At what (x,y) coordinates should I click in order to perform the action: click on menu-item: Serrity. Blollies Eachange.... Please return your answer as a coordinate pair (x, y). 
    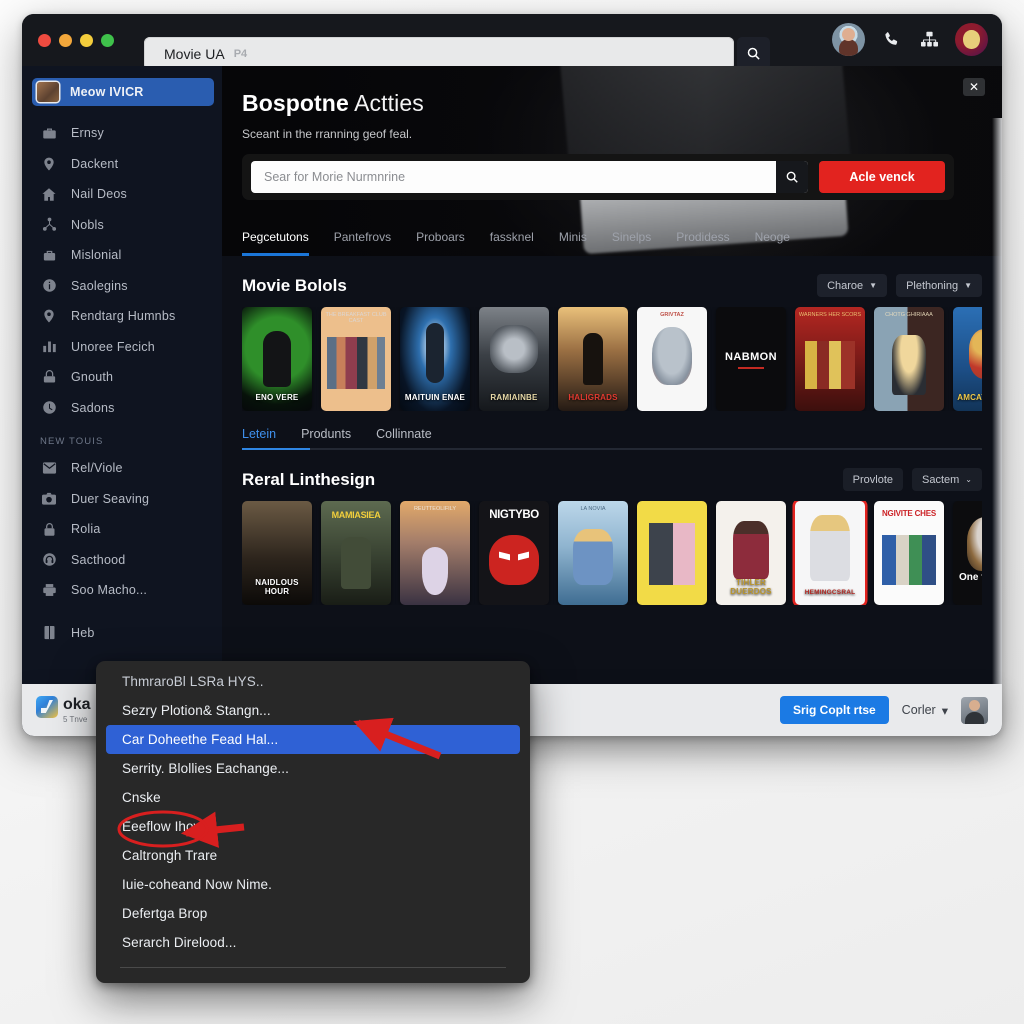
    Looking at the image, I should click on (313, 768).